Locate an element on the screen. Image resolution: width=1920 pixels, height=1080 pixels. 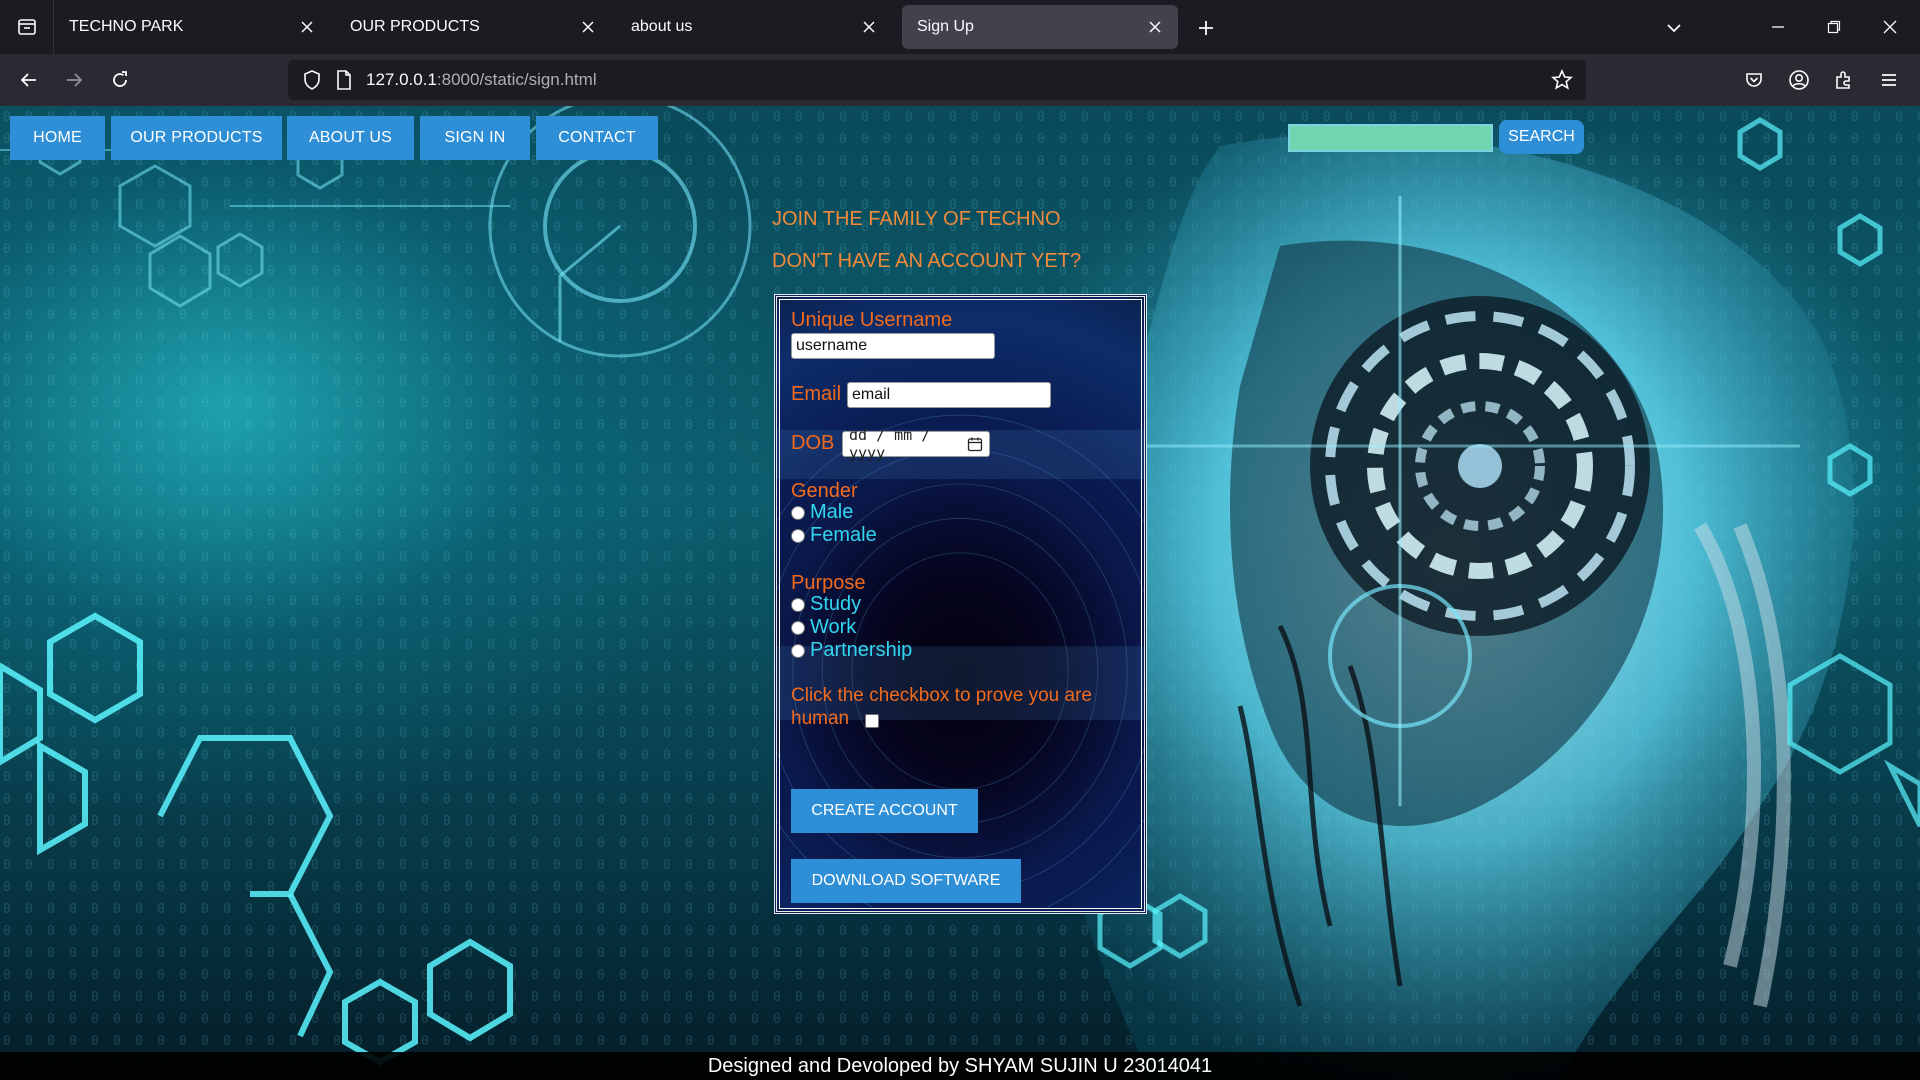
dob-label: DOB is located at coordinates (813, 443).